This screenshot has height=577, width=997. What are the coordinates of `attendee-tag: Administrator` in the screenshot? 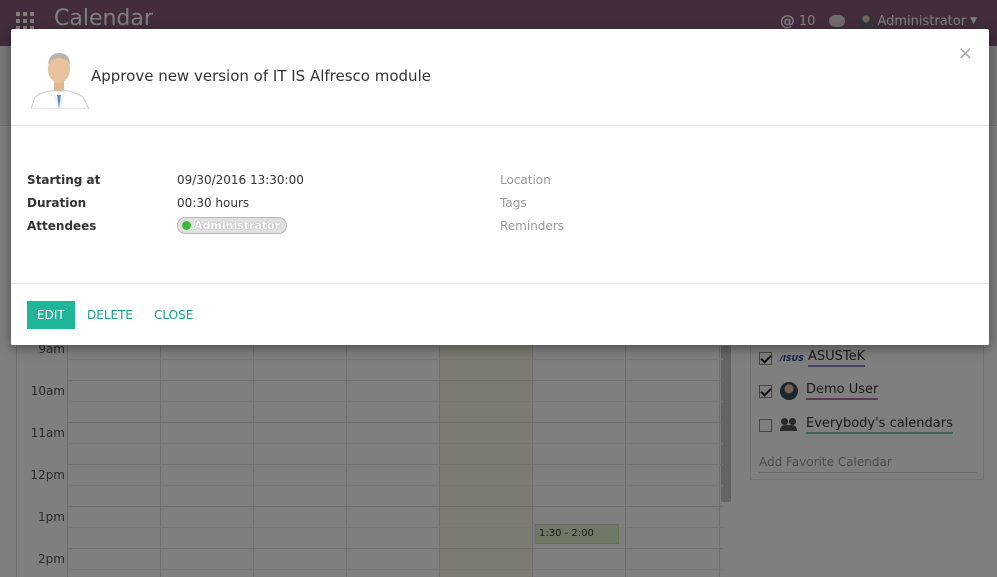 It's located at (232, 225).